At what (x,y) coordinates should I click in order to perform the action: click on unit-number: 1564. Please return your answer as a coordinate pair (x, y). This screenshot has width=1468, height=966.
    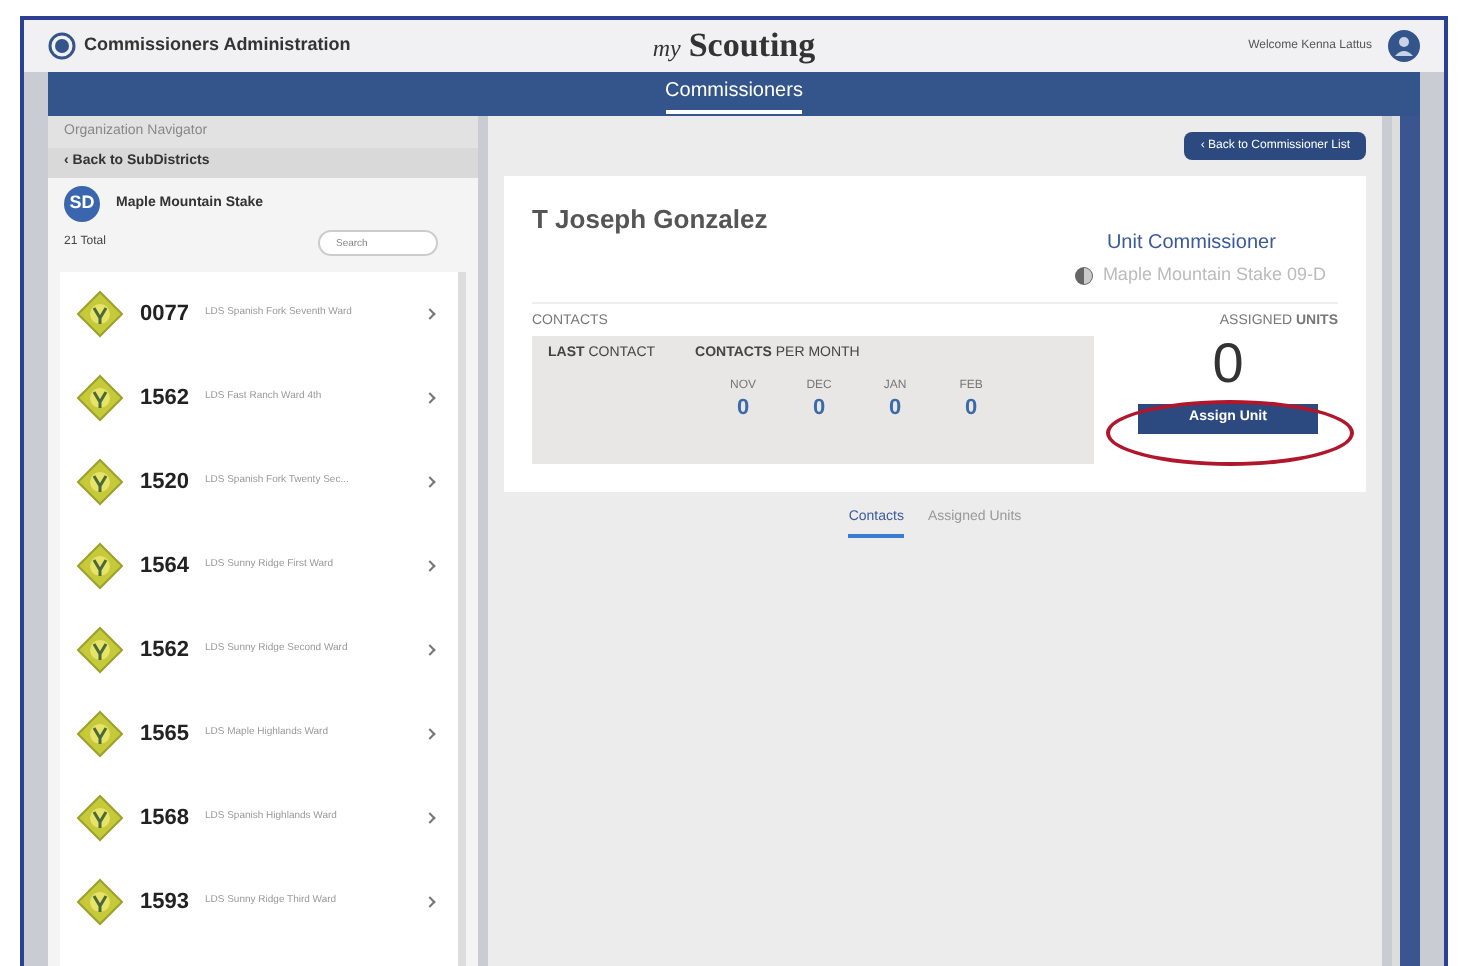
    Looking at the image, I should click on (164, 566).